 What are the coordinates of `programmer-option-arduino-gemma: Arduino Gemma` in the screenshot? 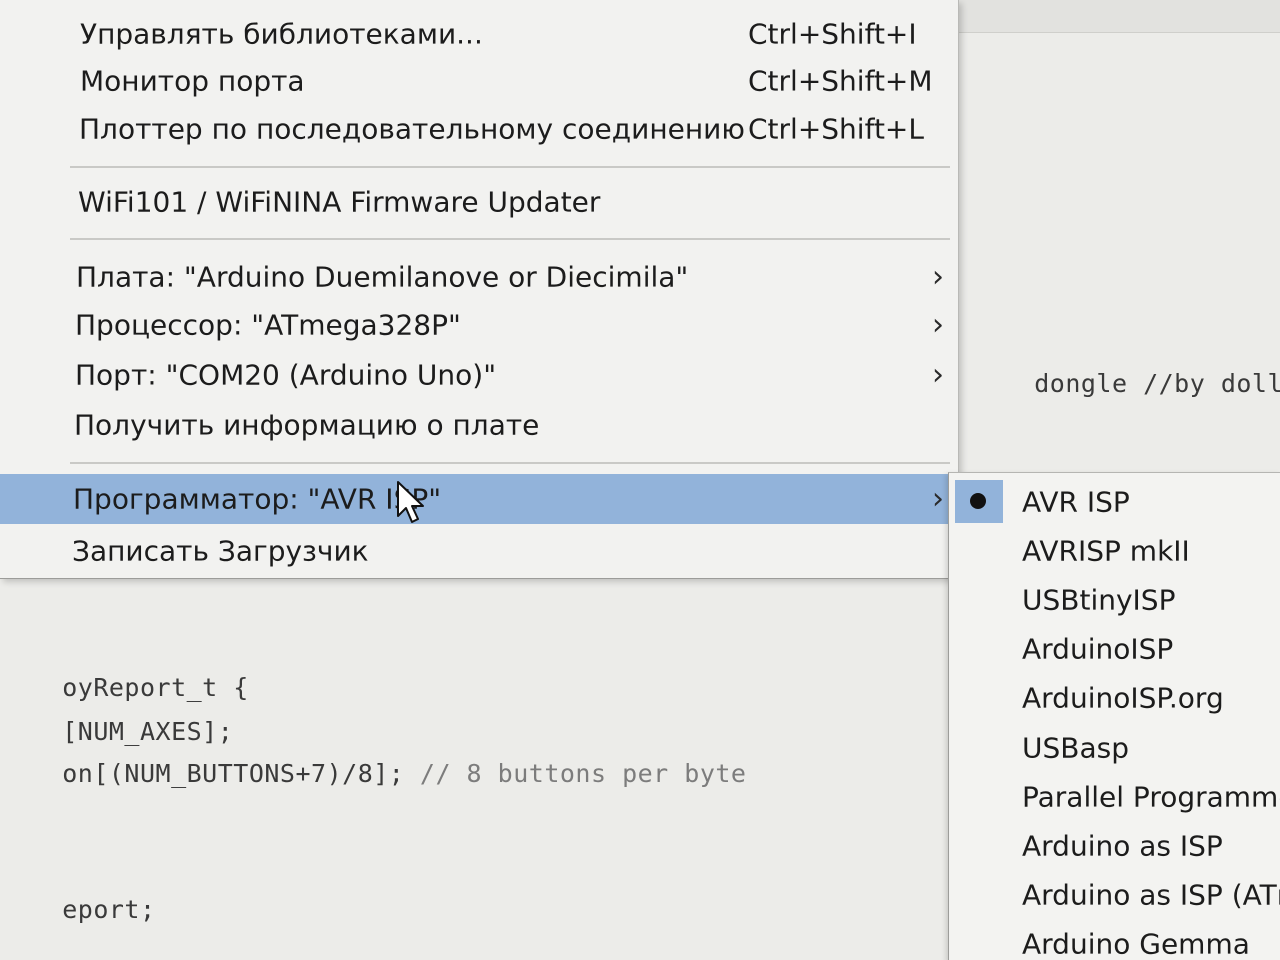 It's located at (1114, 939).